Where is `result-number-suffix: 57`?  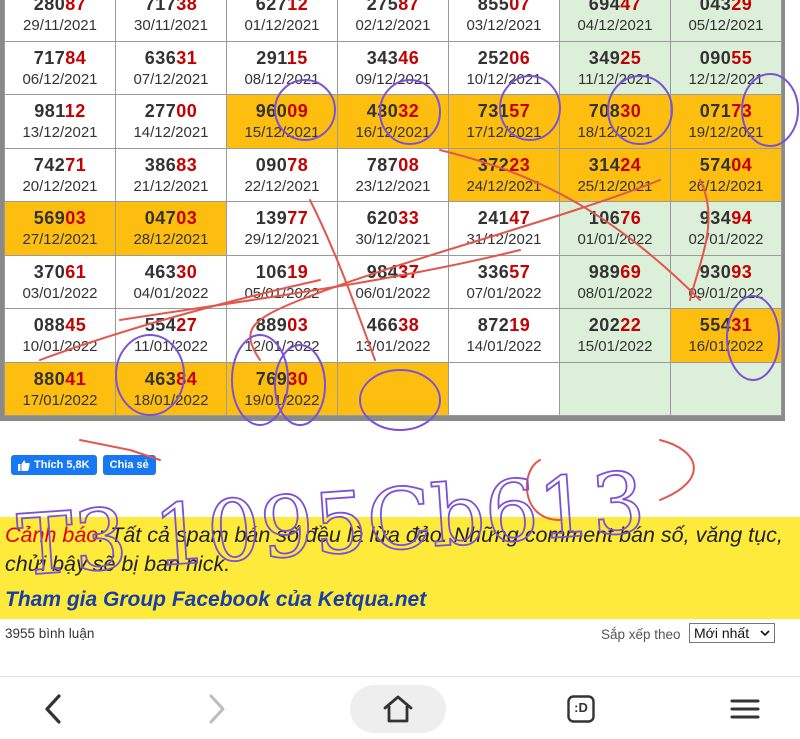 result-number-suffix: 57 is located at coordinates (520, 271).